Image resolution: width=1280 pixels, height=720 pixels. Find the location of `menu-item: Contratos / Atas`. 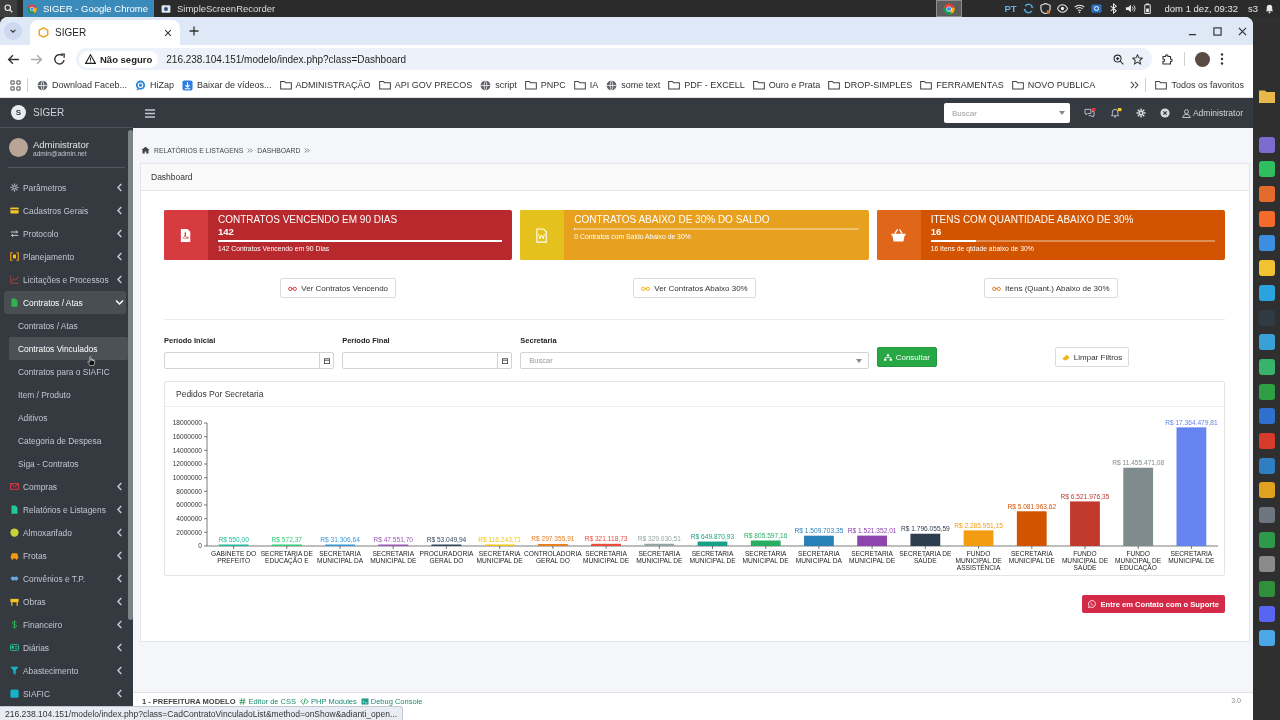

menu-item: Contratos / Atas is located at coordinates (65, 302).